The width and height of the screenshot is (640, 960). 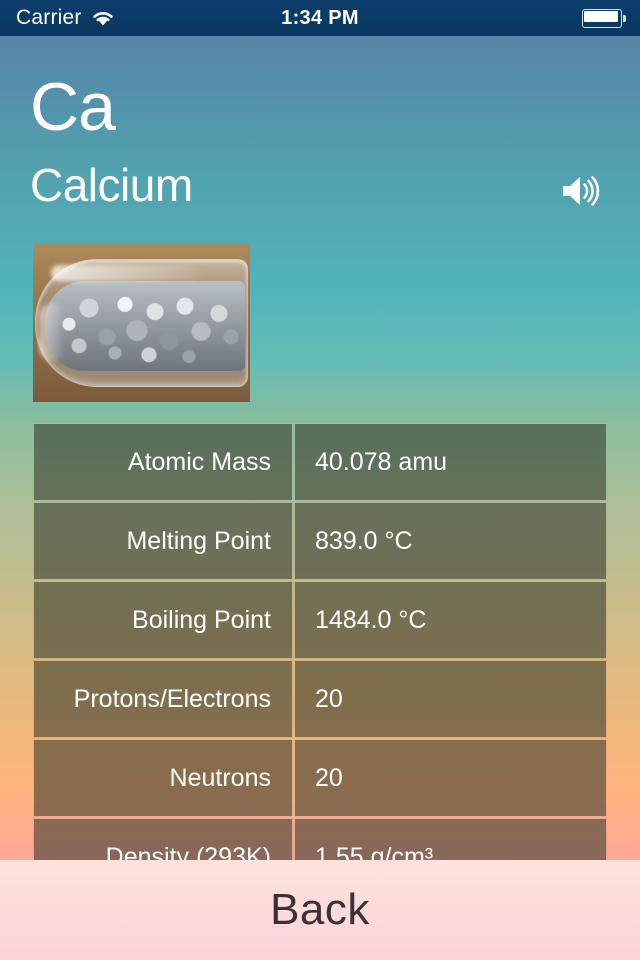 What do you see at coordinates (450, 462) in the screenshot?
I see `property-value: 40.078 amu` at bounding box center [450, 462].